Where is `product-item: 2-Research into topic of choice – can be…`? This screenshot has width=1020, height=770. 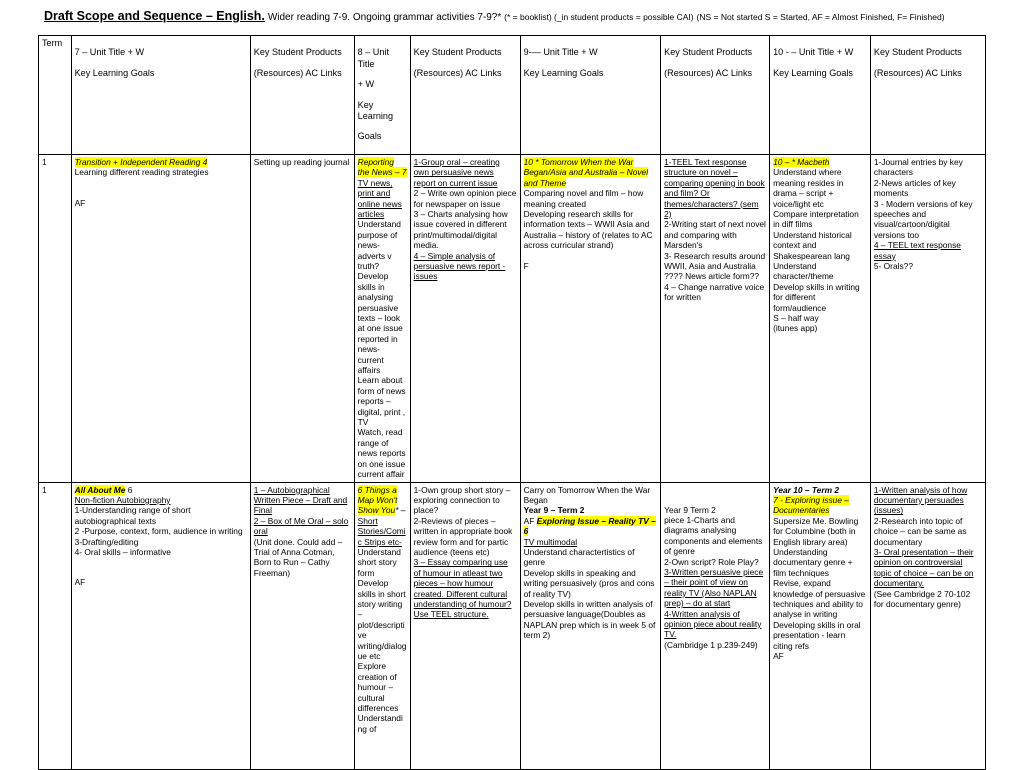 product-item: 2-Research into topic of choice – can be… is located at coordinates (920, 531).